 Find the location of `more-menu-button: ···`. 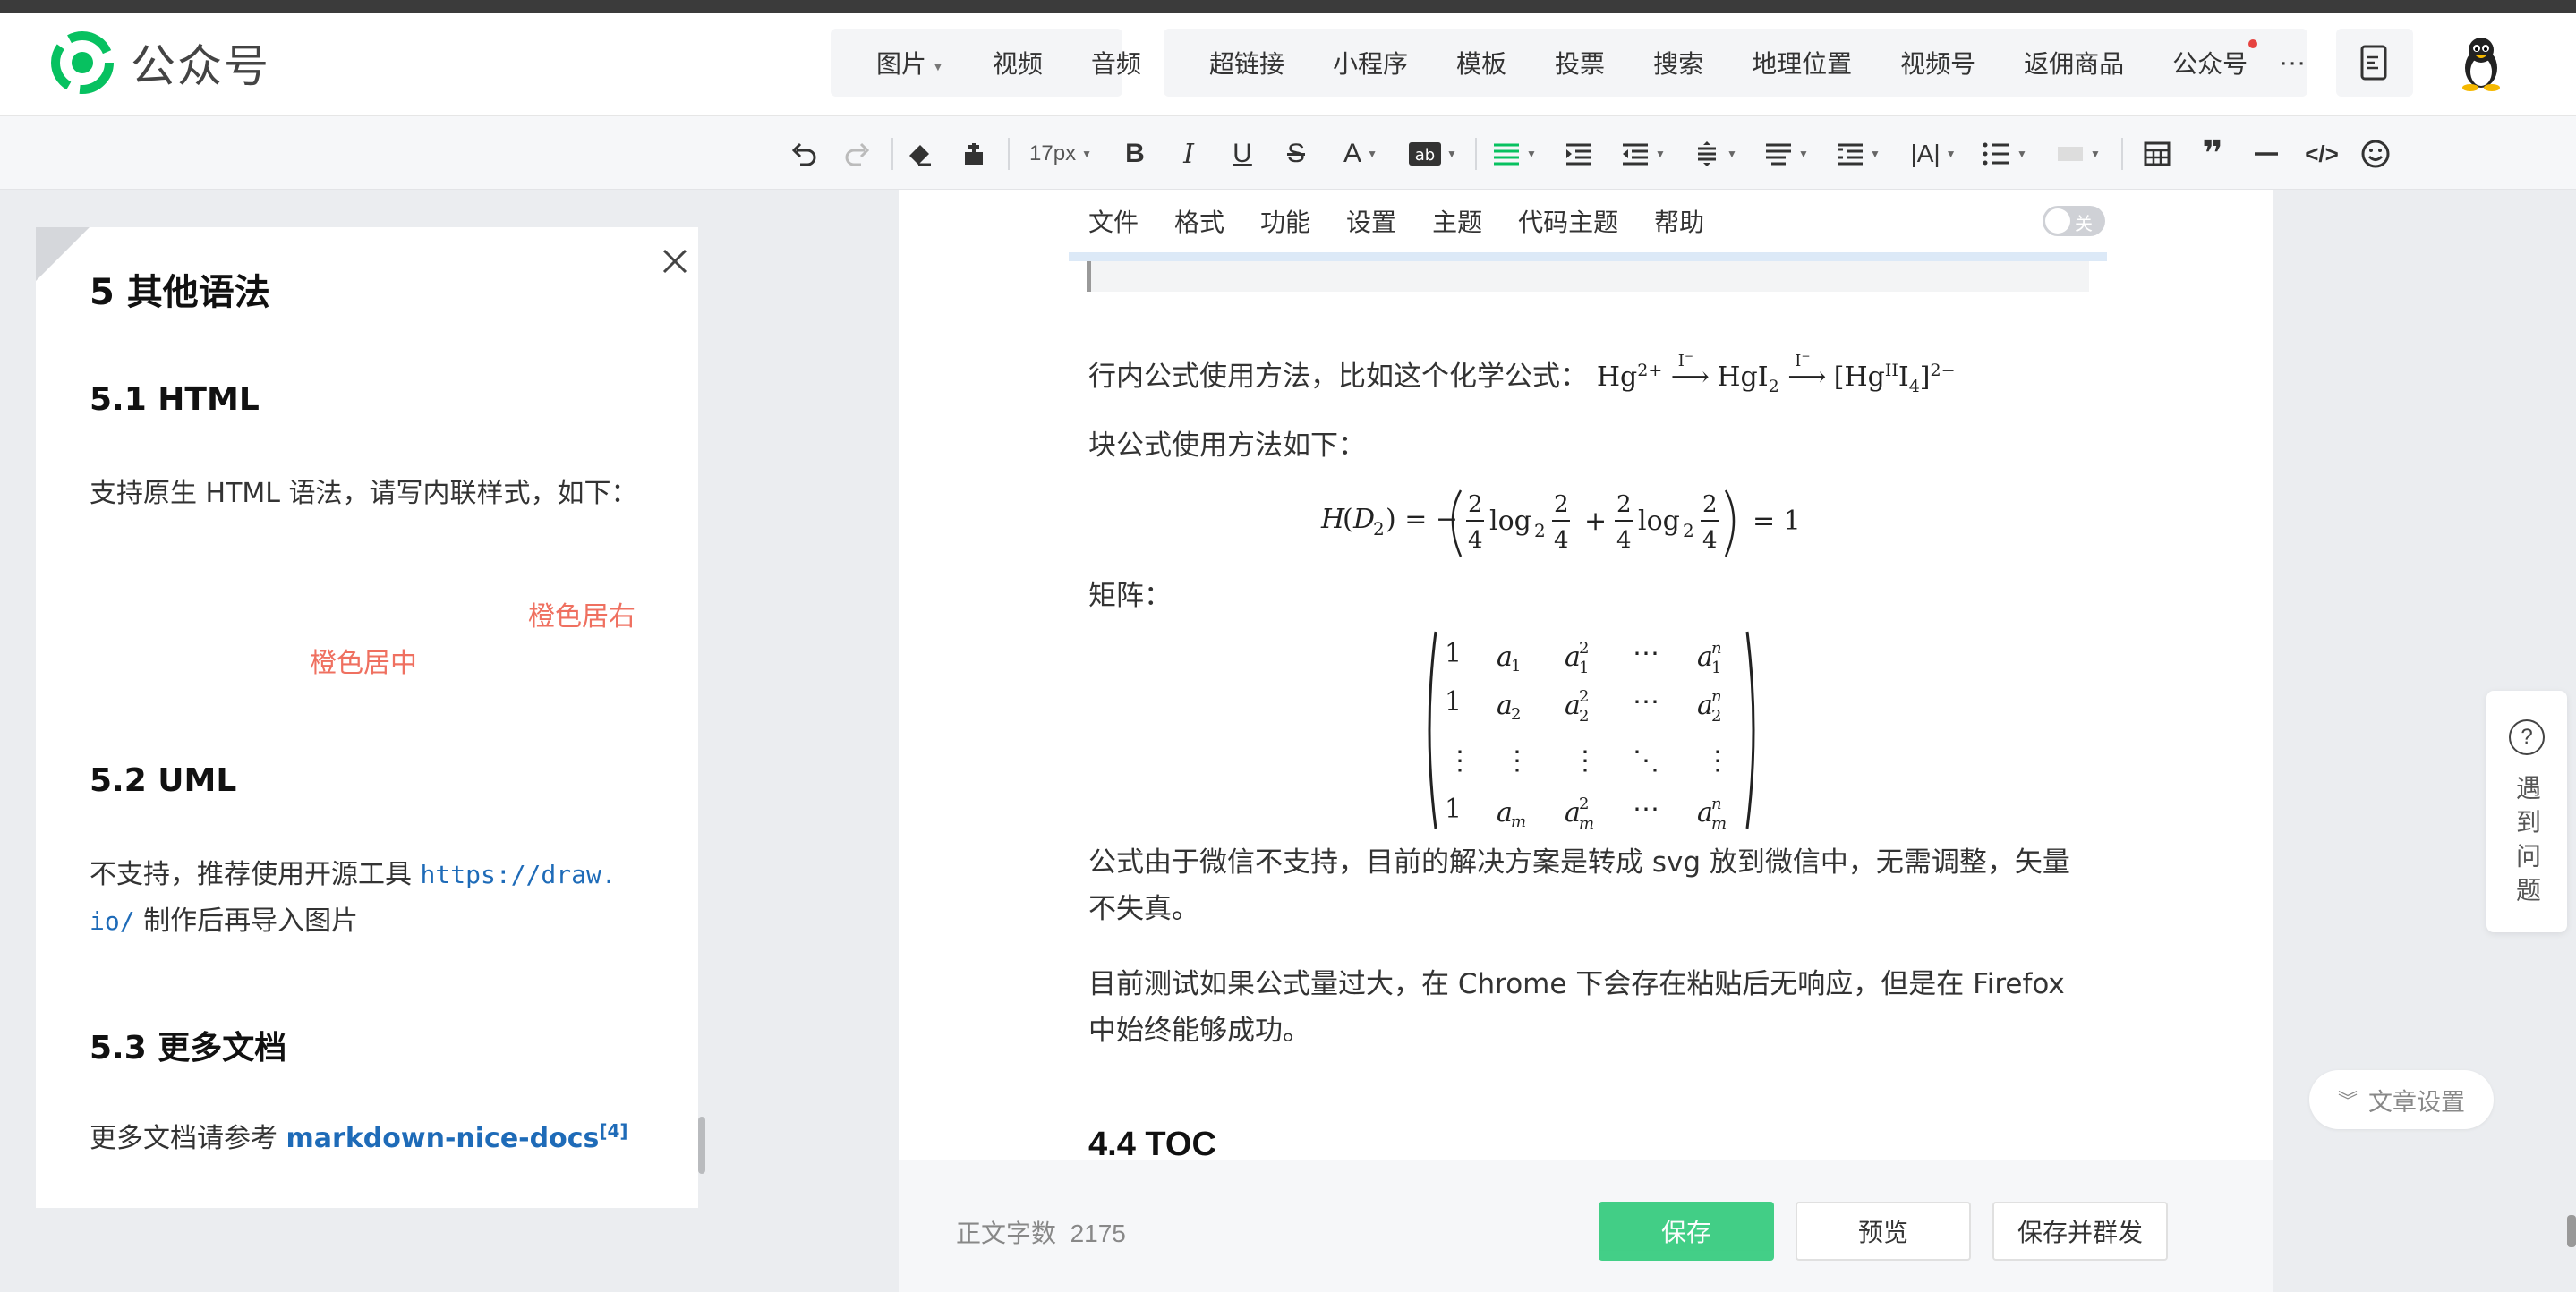

more-menu-button: ··· is located at coordinates (2292, 63).